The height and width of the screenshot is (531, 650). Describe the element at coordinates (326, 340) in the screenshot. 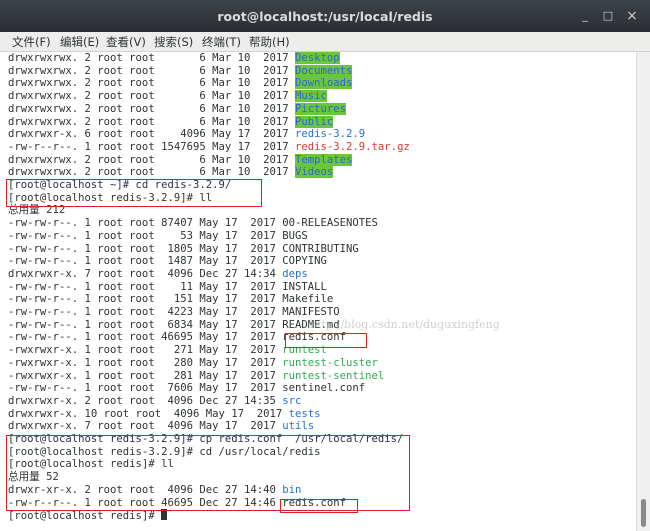

I see `highlight-box-redis-conf` at that location.